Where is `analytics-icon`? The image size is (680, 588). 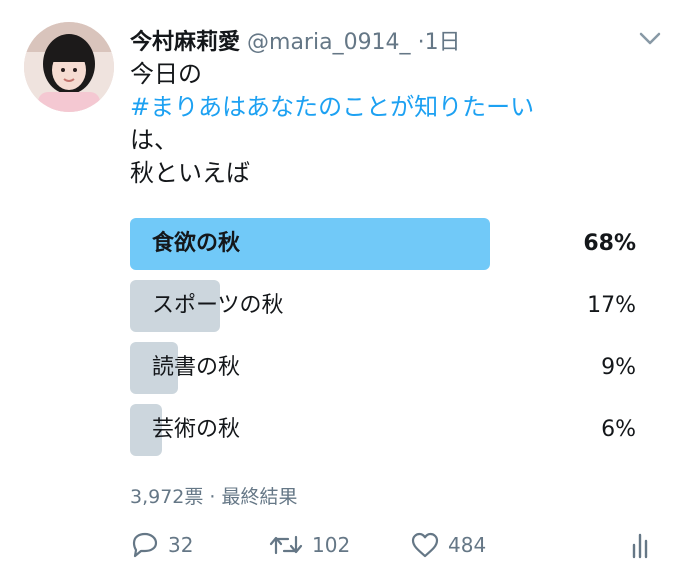 analytics-icon is located at coordinates (640, 546).